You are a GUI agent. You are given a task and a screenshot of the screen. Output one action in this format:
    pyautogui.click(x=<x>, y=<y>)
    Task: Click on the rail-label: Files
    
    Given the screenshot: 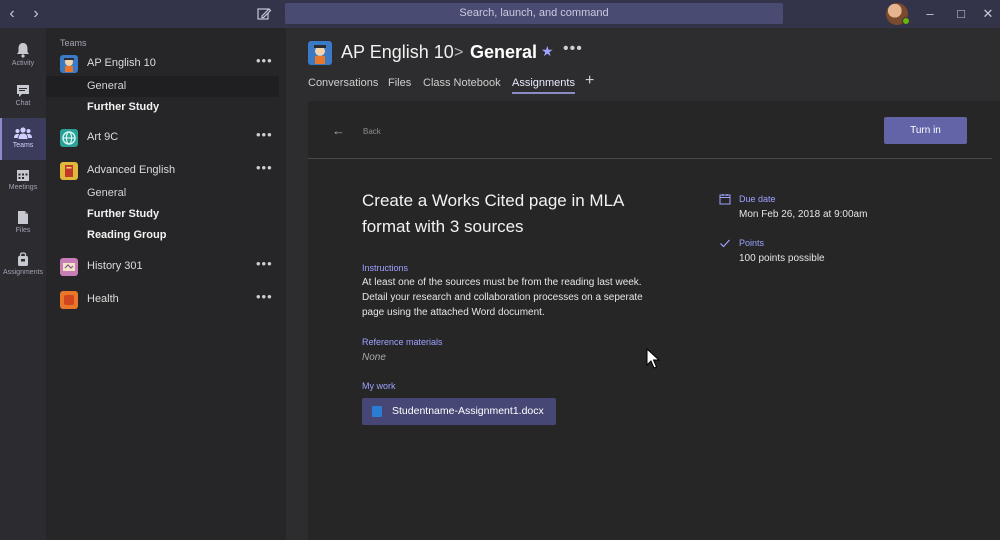 What is the action you would take?
    pyautogui.click(x=23, y=230)
    